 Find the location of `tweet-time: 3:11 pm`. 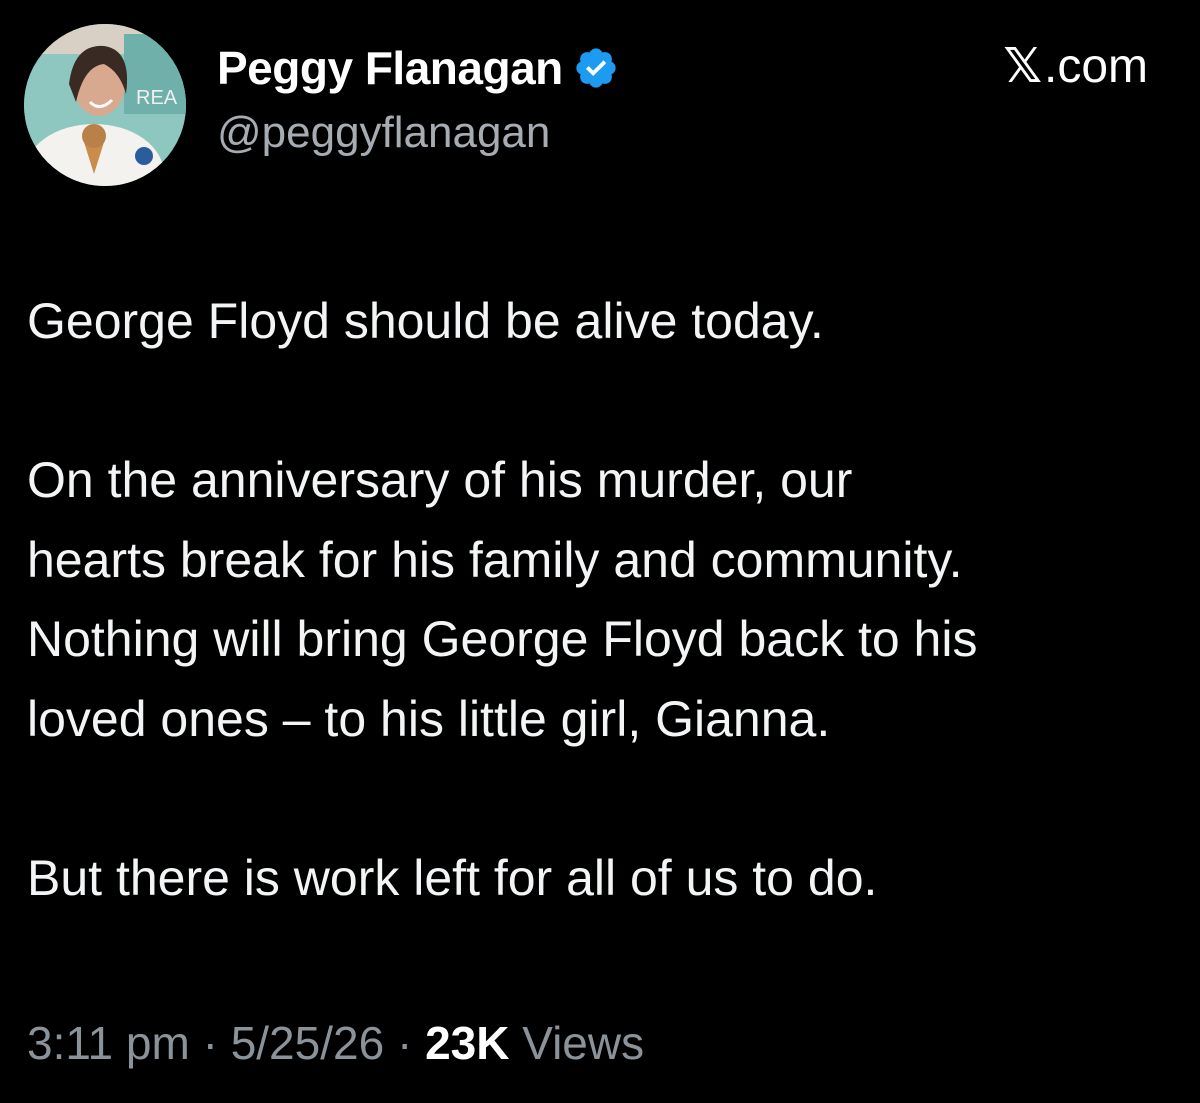

tweet-time: 3:11 pm is located at coordinates (108, 1043).